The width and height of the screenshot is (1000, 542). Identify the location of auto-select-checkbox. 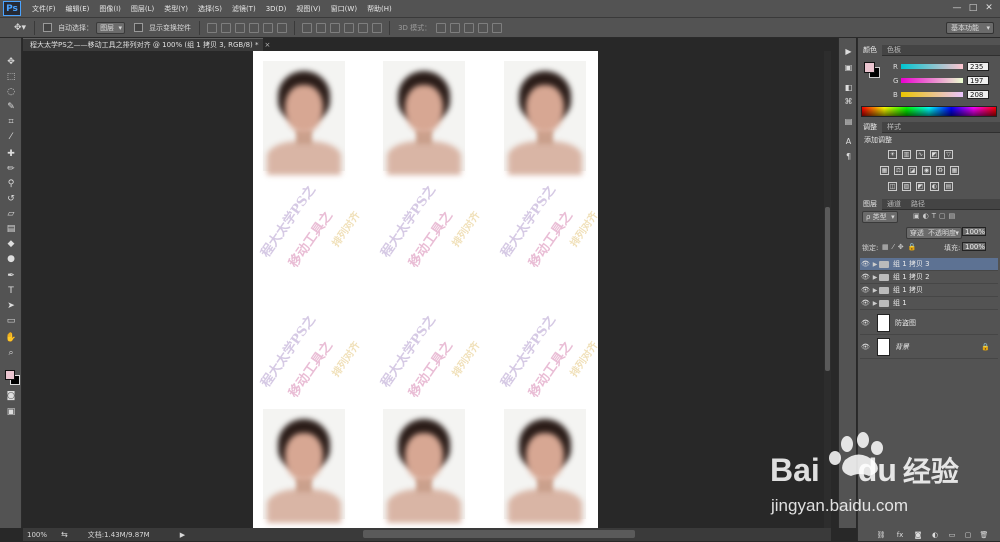
(48, 27).